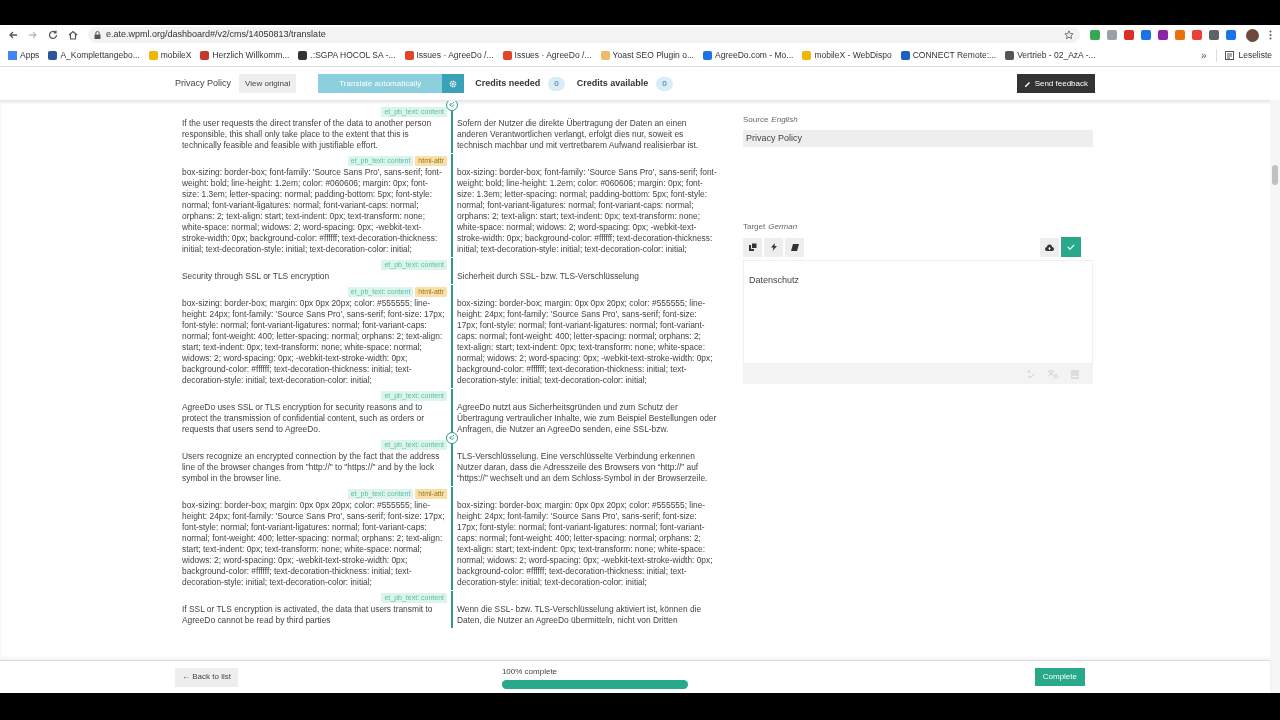 Image resolution: width=1280 pixels, height=720 pixels. Describe the element at coordinates (268, 83) in the screenshot. I see `view-original-button: View original` at that location.